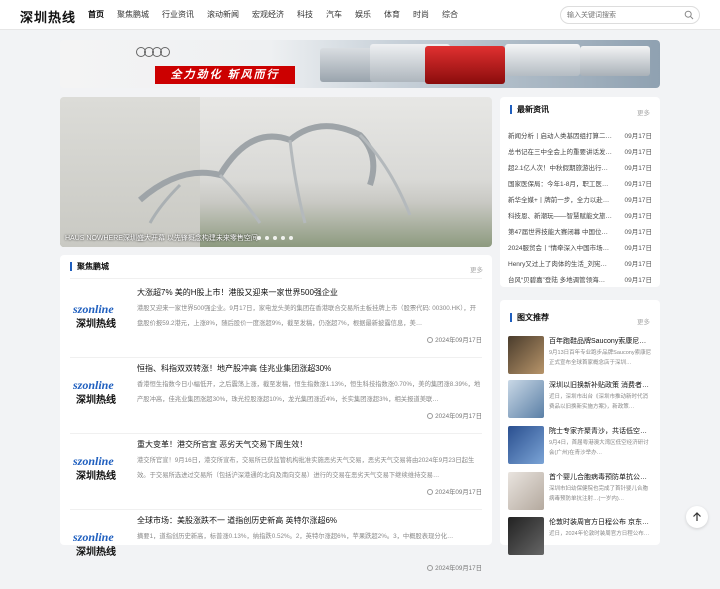 The height and width of the screenshot is (589, 720). I want to click on nav-item-sports: 体育, so click(392, 15).